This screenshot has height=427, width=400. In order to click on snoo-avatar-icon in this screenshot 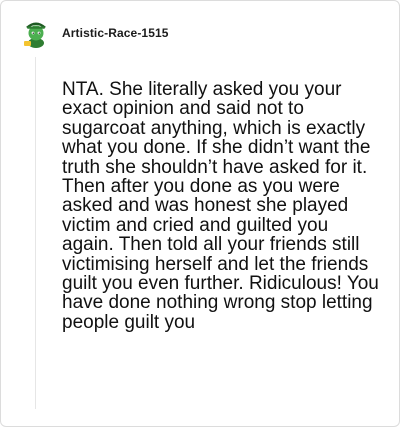, I will do `click(35, 35)`.